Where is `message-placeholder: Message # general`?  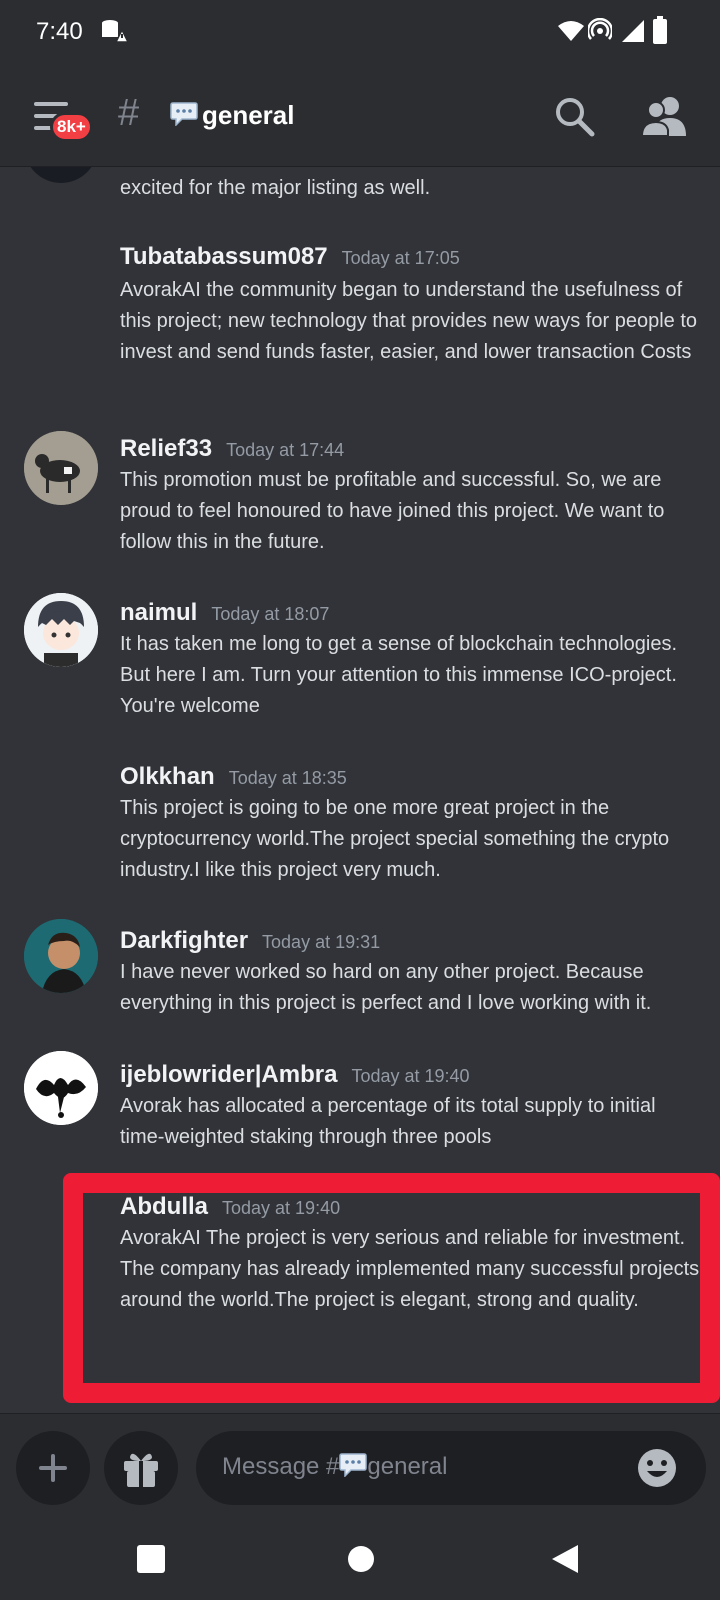
message-placeholder: Message # general is located at coordinates (334, 1467).